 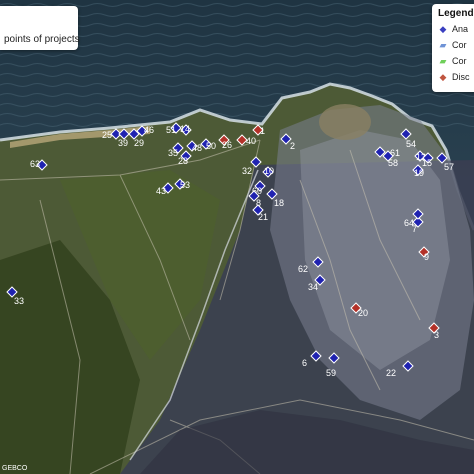 I want to click on marker-label: 40, so click(x=251, y=141).